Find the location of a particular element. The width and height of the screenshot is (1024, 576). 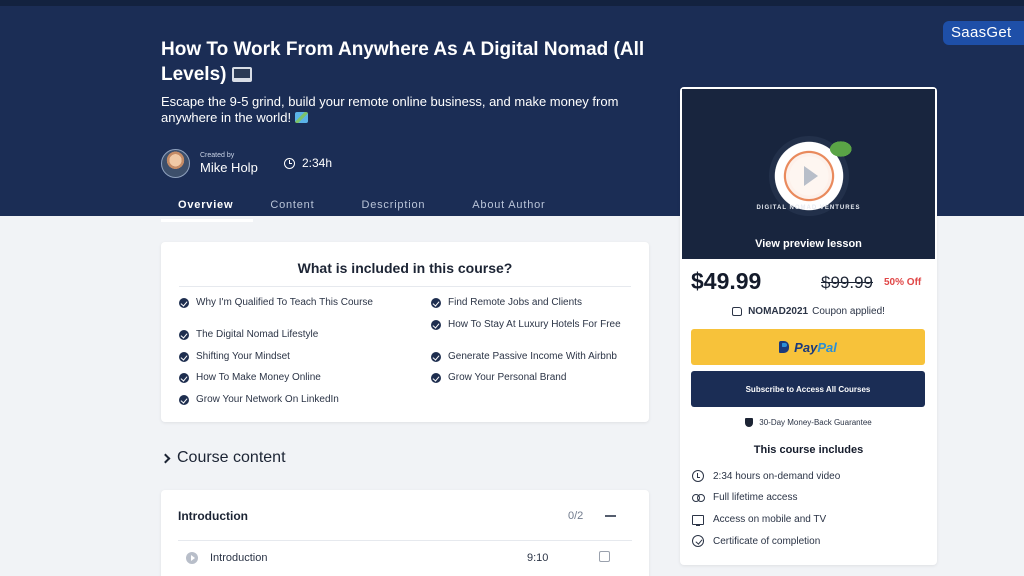

world-map-icon is located at coordinates (301, 117).